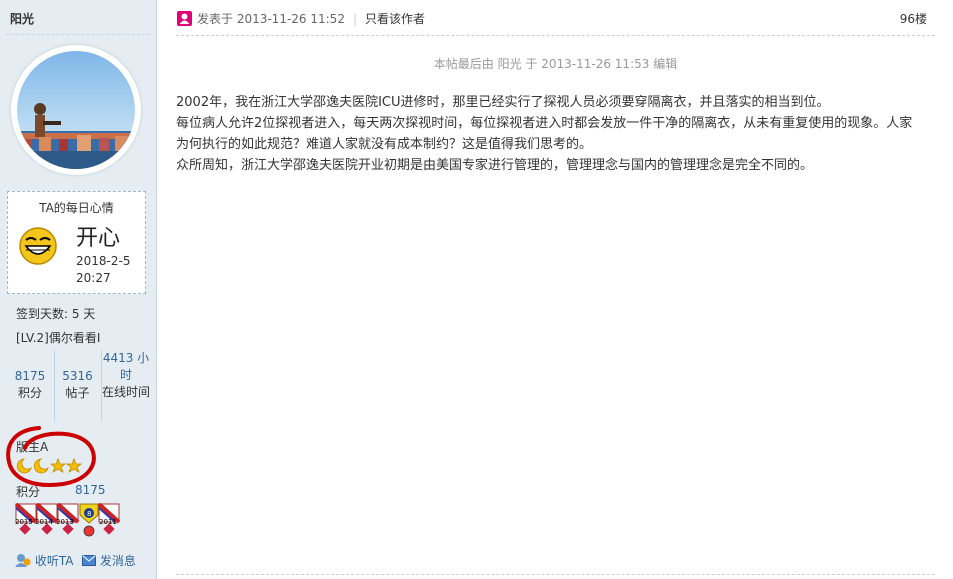  What do you see at coordinates (54, 561) in the screenshot?
I see `follow-label: 收听TA` at bounding box center [54, 561].